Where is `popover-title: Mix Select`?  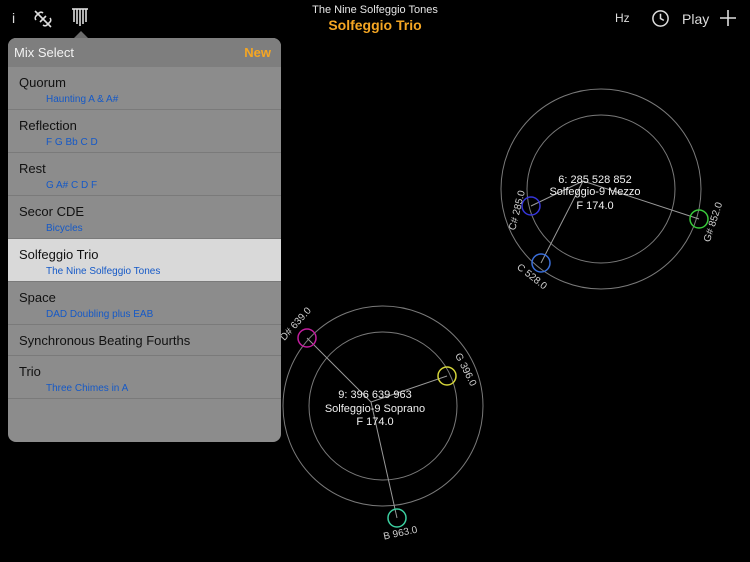 popover-title: Mix Select is located at coordinates (44, 52).